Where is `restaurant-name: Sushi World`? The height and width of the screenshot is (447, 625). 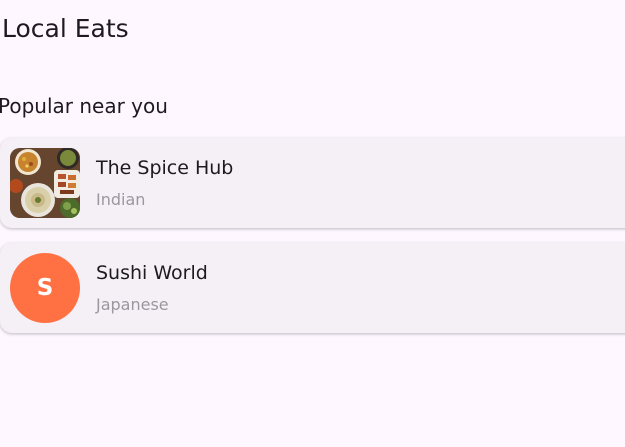
restaurant-name: Sushi World is located at coordinates (152, 273).